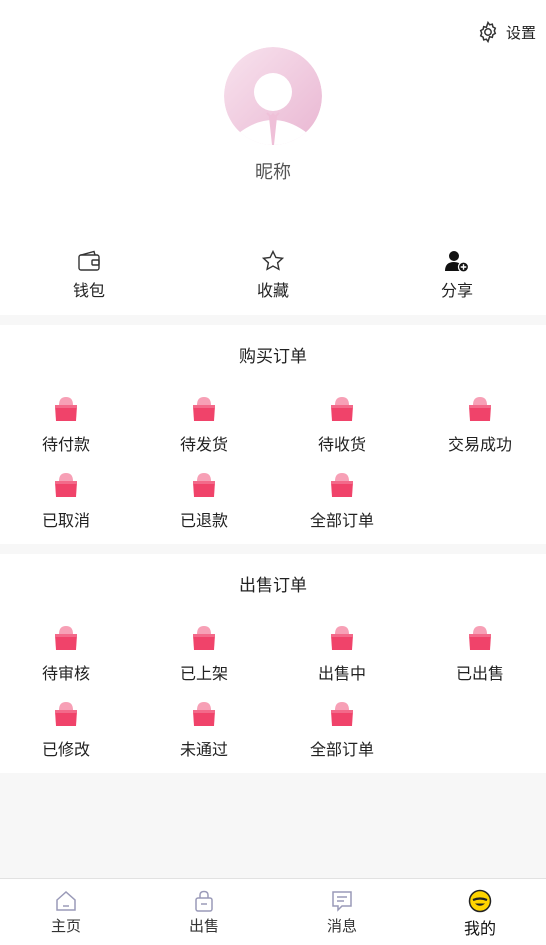  I want to click on bottom-tab-bar: 主页 出售 消息 我的, so click(273, 911).